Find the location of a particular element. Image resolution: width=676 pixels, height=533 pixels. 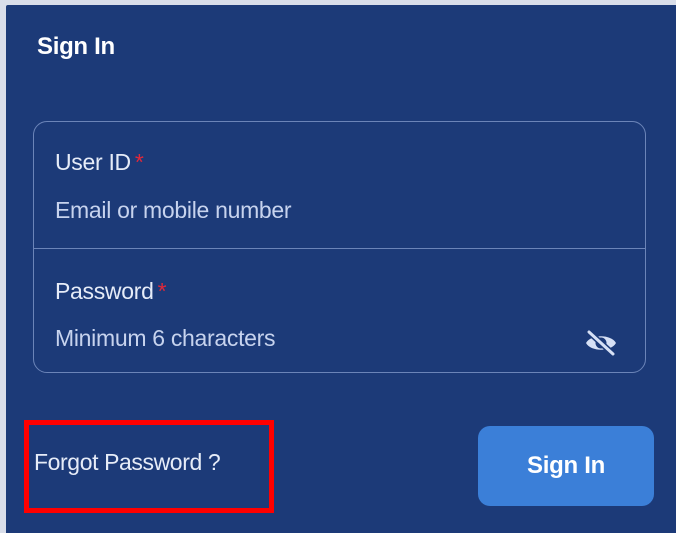

password-input is located at coordinates (315, 338).